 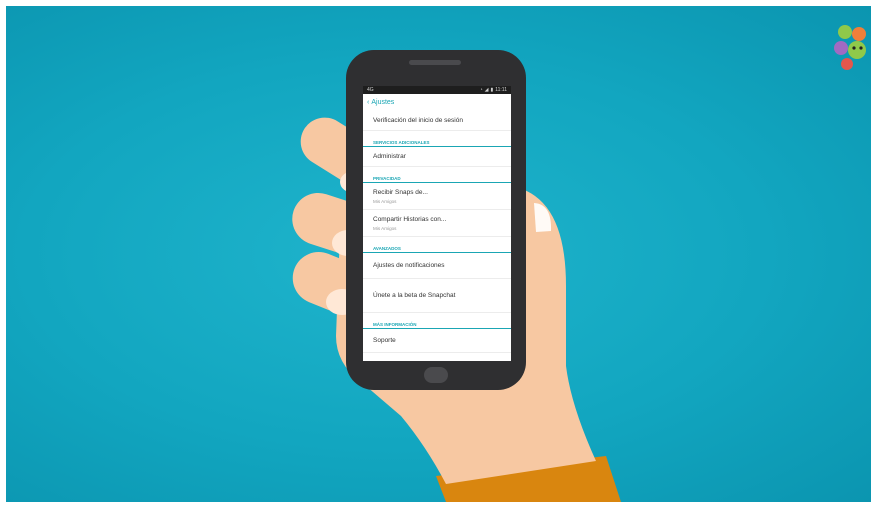 I want to click on beta-item: Únete a la beta de Snapchat, so click(x=437, y=296).